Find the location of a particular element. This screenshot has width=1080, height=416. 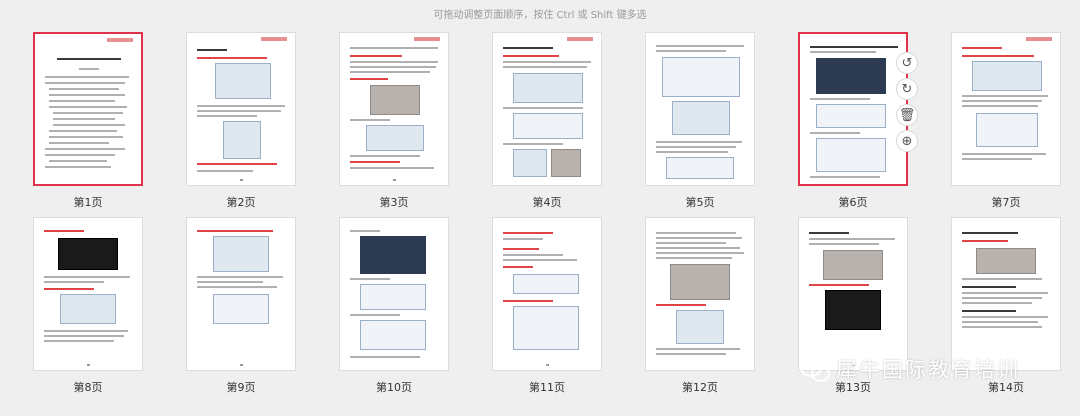

page-label: 第7页 is located at coordinates (1006, 202).